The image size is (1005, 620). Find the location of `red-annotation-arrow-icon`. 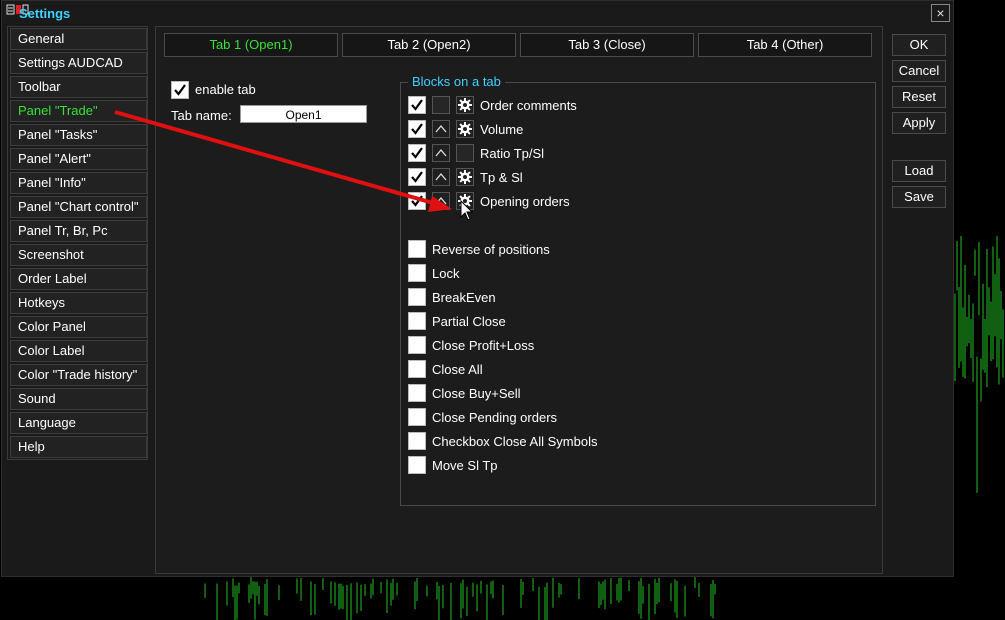

red-annotation-arrow-icon is located at coordinates (283, 161).